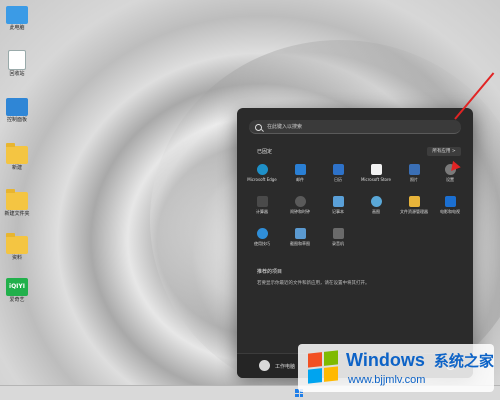  I want to click on pinned-app-movies: 电影和电视, so click(450, 205).